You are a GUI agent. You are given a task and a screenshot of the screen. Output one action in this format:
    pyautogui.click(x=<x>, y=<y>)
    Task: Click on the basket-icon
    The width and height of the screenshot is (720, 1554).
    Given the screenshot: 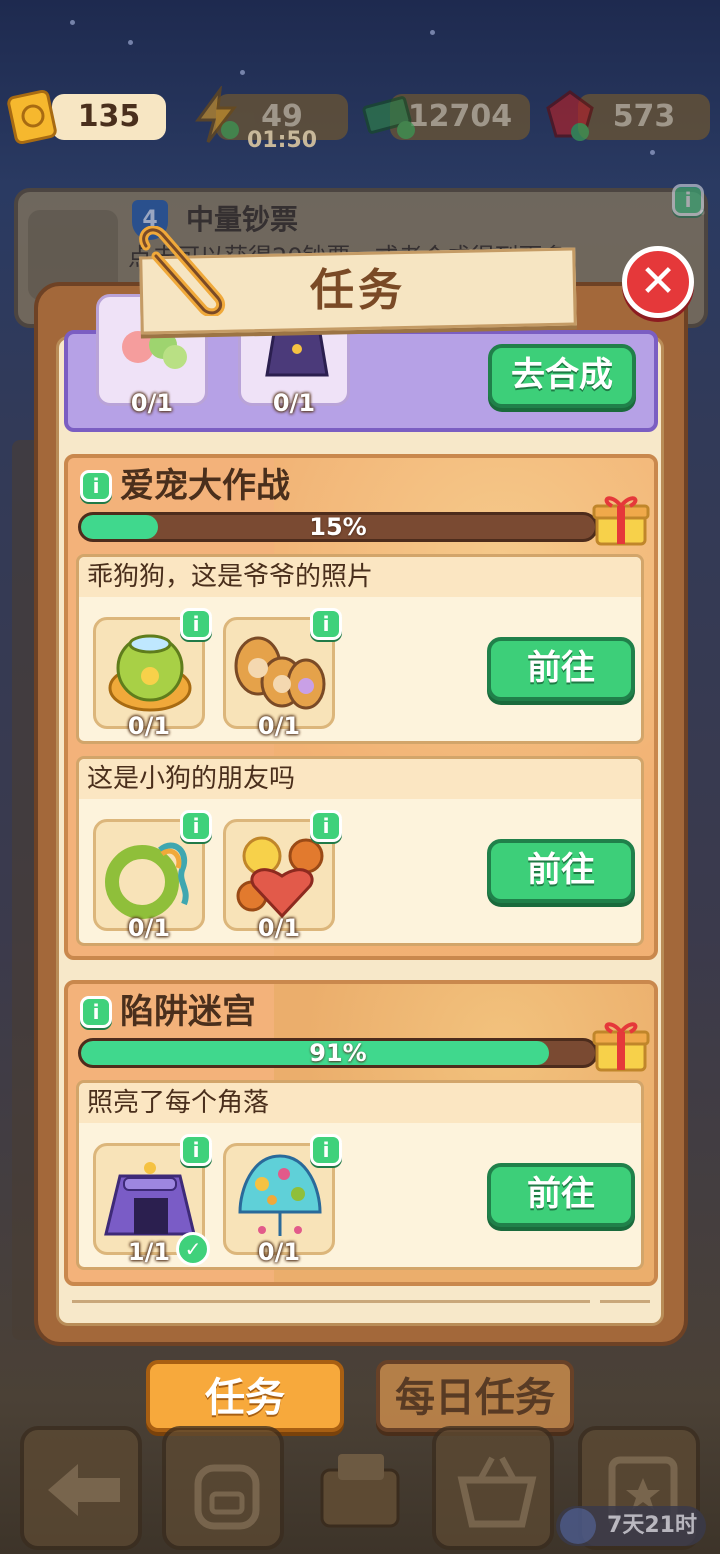 What is the action you would take?
    pyautogui.click(x=497, y=1492)
    